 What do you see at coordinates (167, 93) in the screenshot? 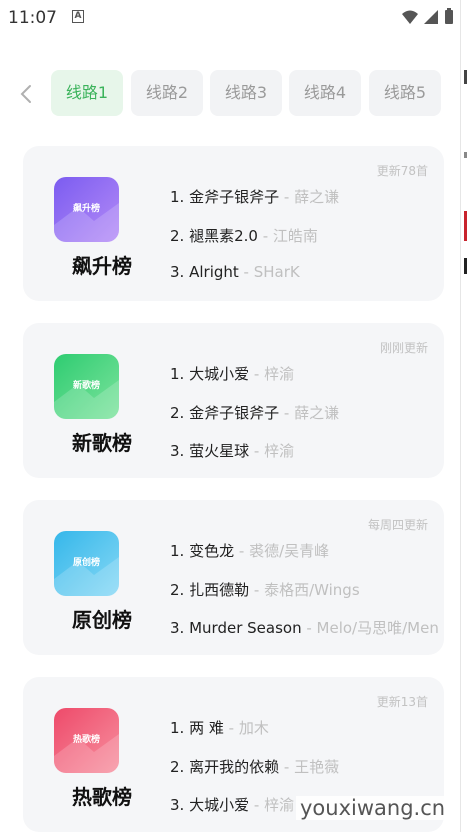
I see `route-tab: 线路2` at bounding box center [167, 93].